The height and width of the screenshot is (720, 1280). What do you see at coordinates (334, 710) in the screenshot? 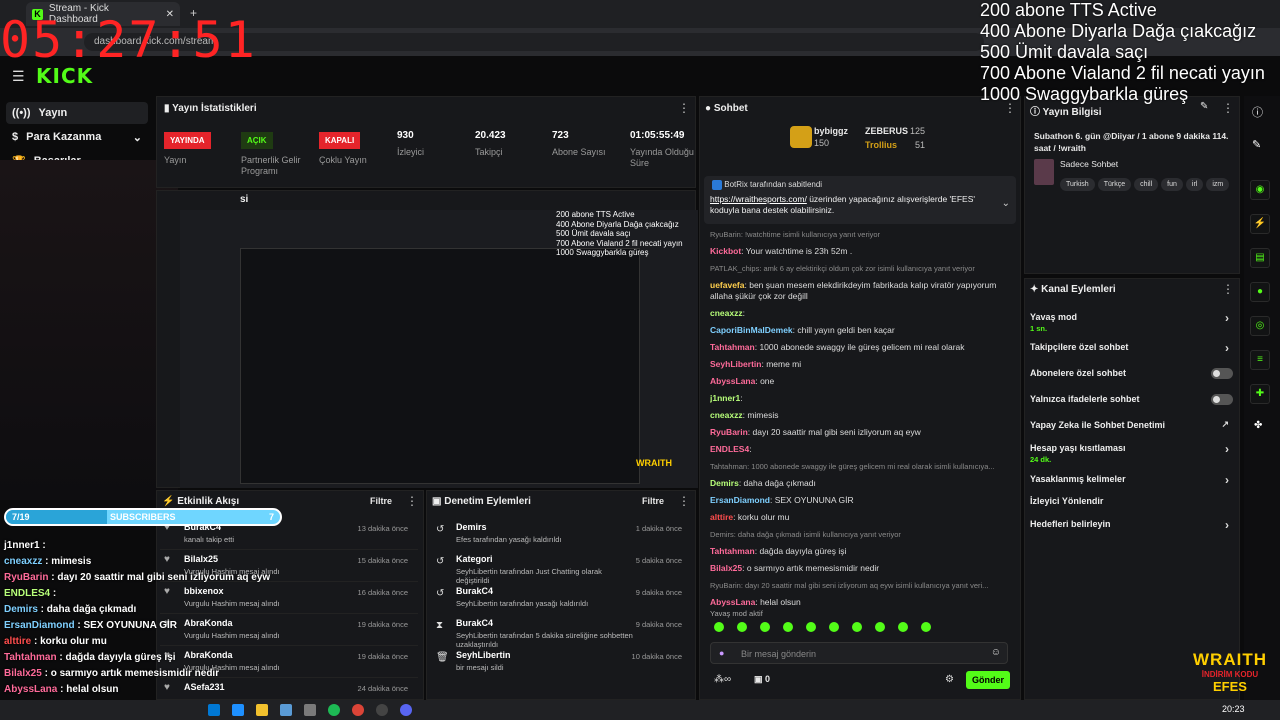
I see `spotify-icon` at bounding box center [334, 710].